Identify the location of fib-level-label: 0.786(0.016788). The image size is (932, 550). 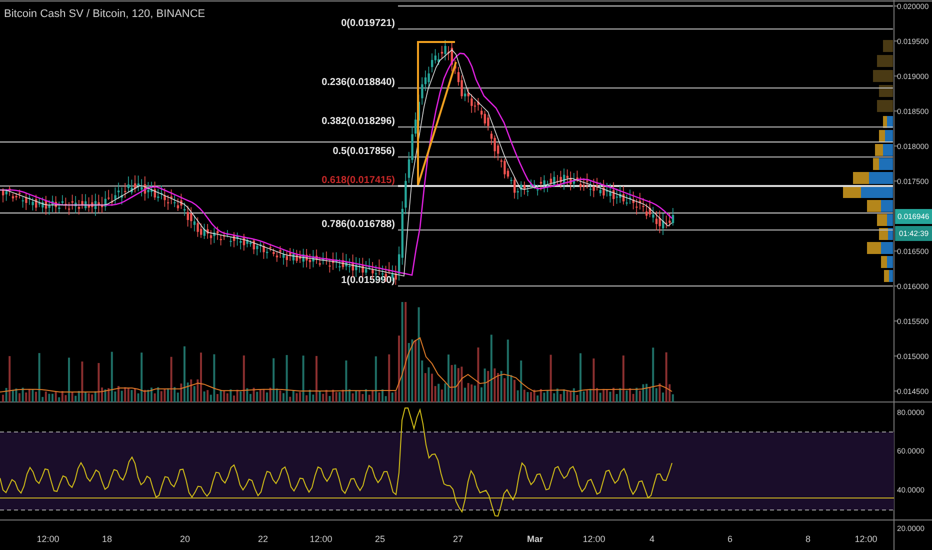
(358, 224).